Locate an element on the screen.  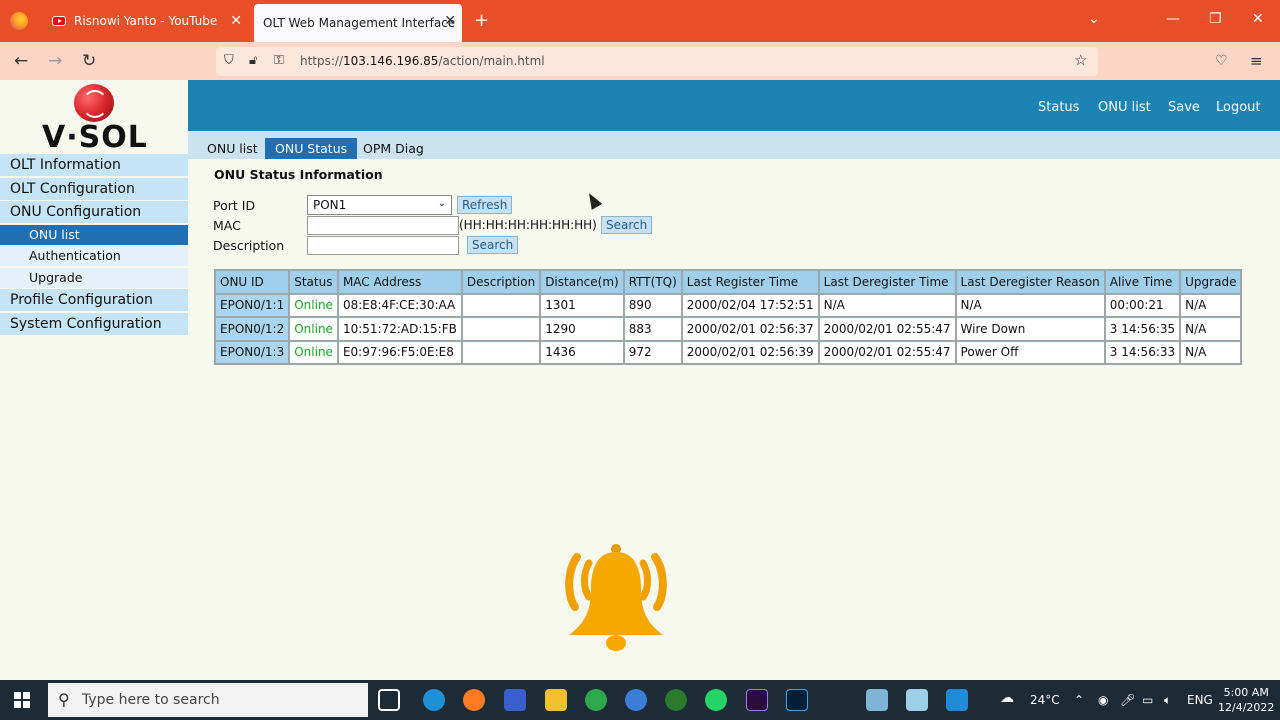
table-cell: 1301 is located at coordinates (582, 305).